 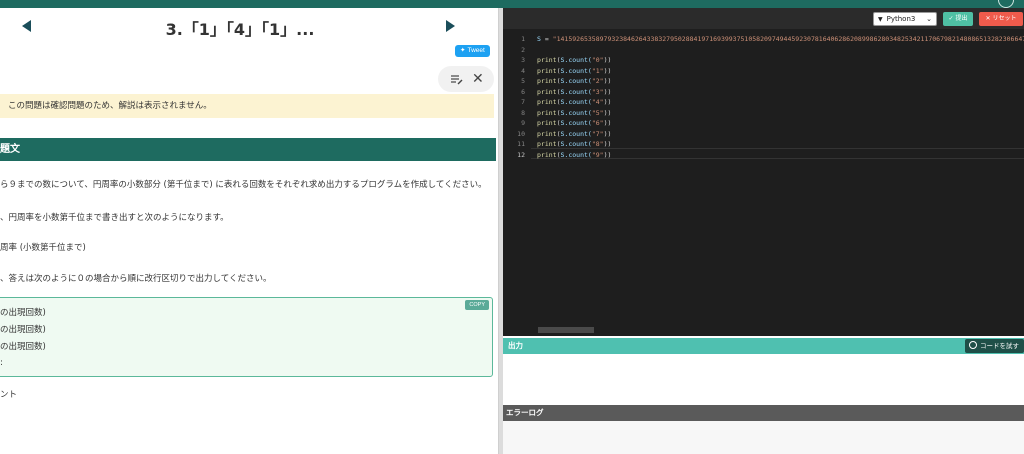 What do you see at coordinates (763, 413) in the screenshot?
I see `error-log-header: エラーログ` at bounding box center [763, 413].